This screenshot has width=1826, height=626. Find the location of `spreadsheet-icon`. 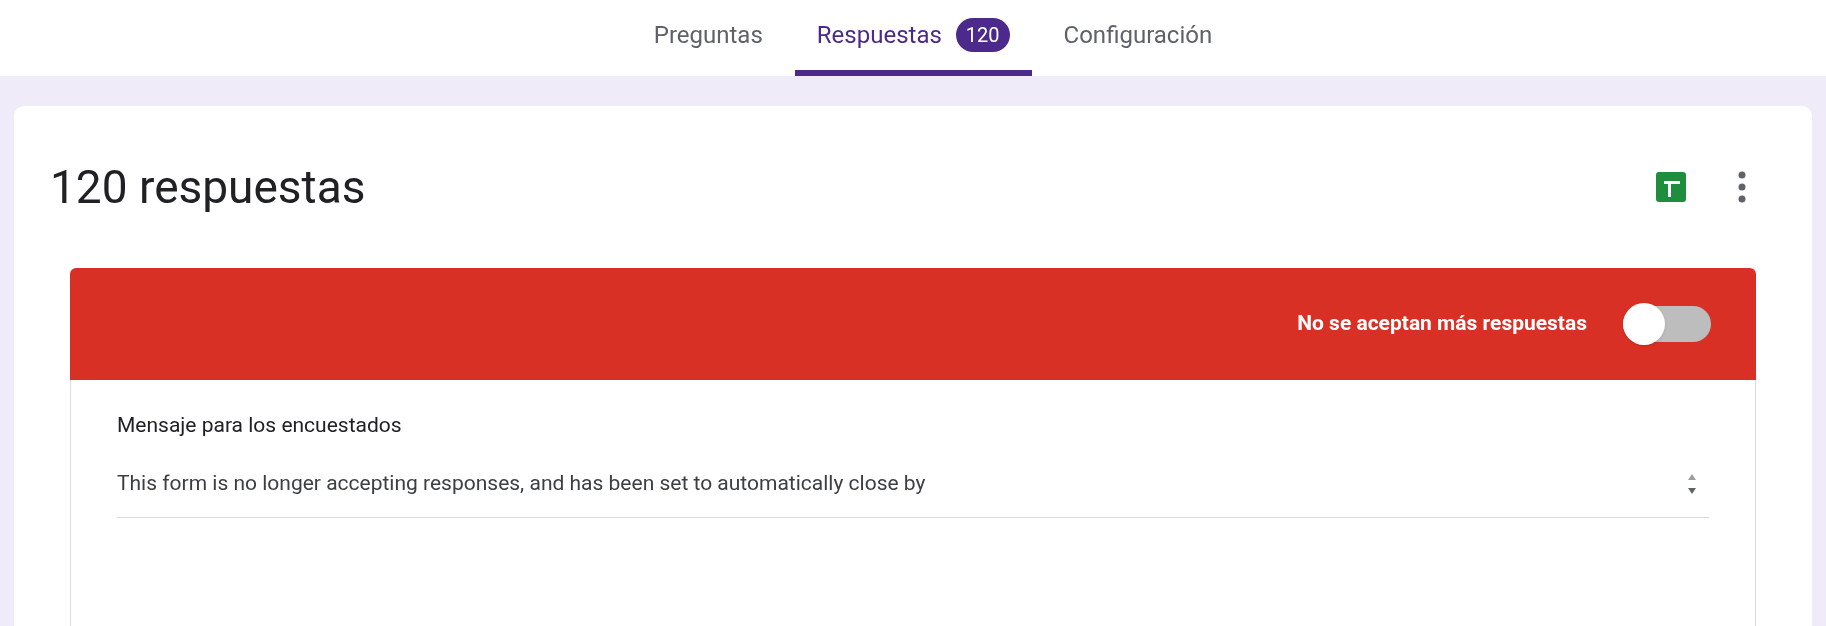

spreadsheet-icon is located at coordinates (1671, 187).